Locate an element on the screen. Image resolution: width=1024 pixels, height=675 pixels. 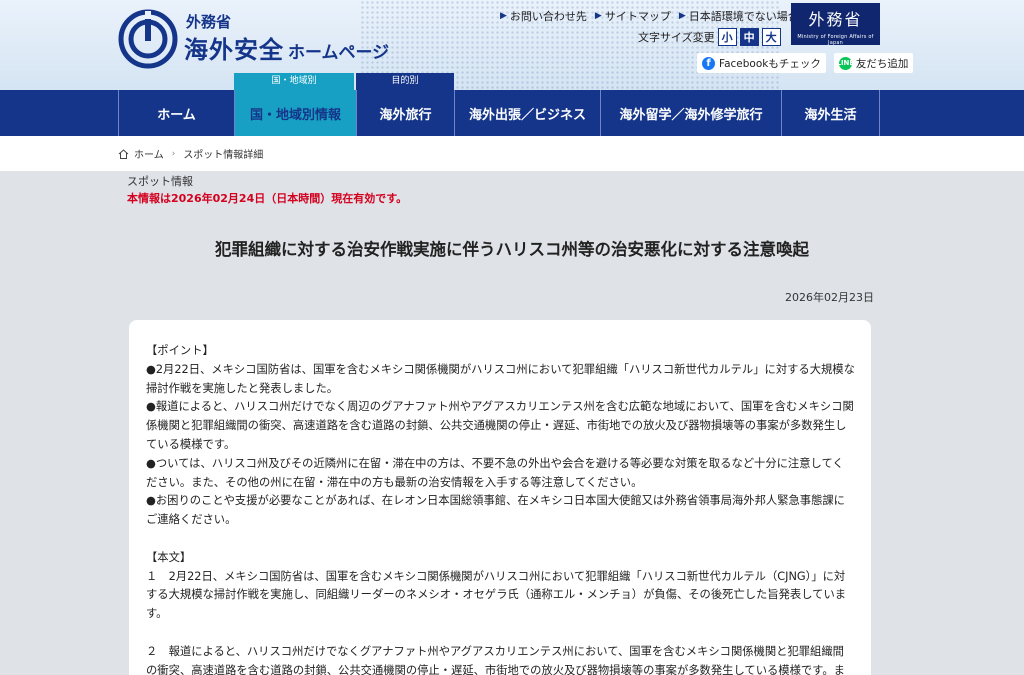
breadcrumb-current: スポット情報詳細 is located at coordinates (223, 155).